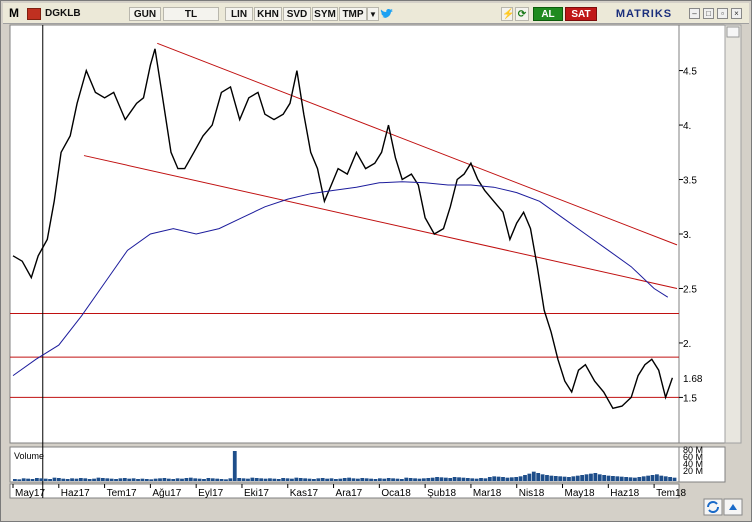 The height and width of the screenshot is (522, 752). Describe the element at coordinates (532, 493) in the screenshot. I see `x-tick-label: Nis18` at that location.